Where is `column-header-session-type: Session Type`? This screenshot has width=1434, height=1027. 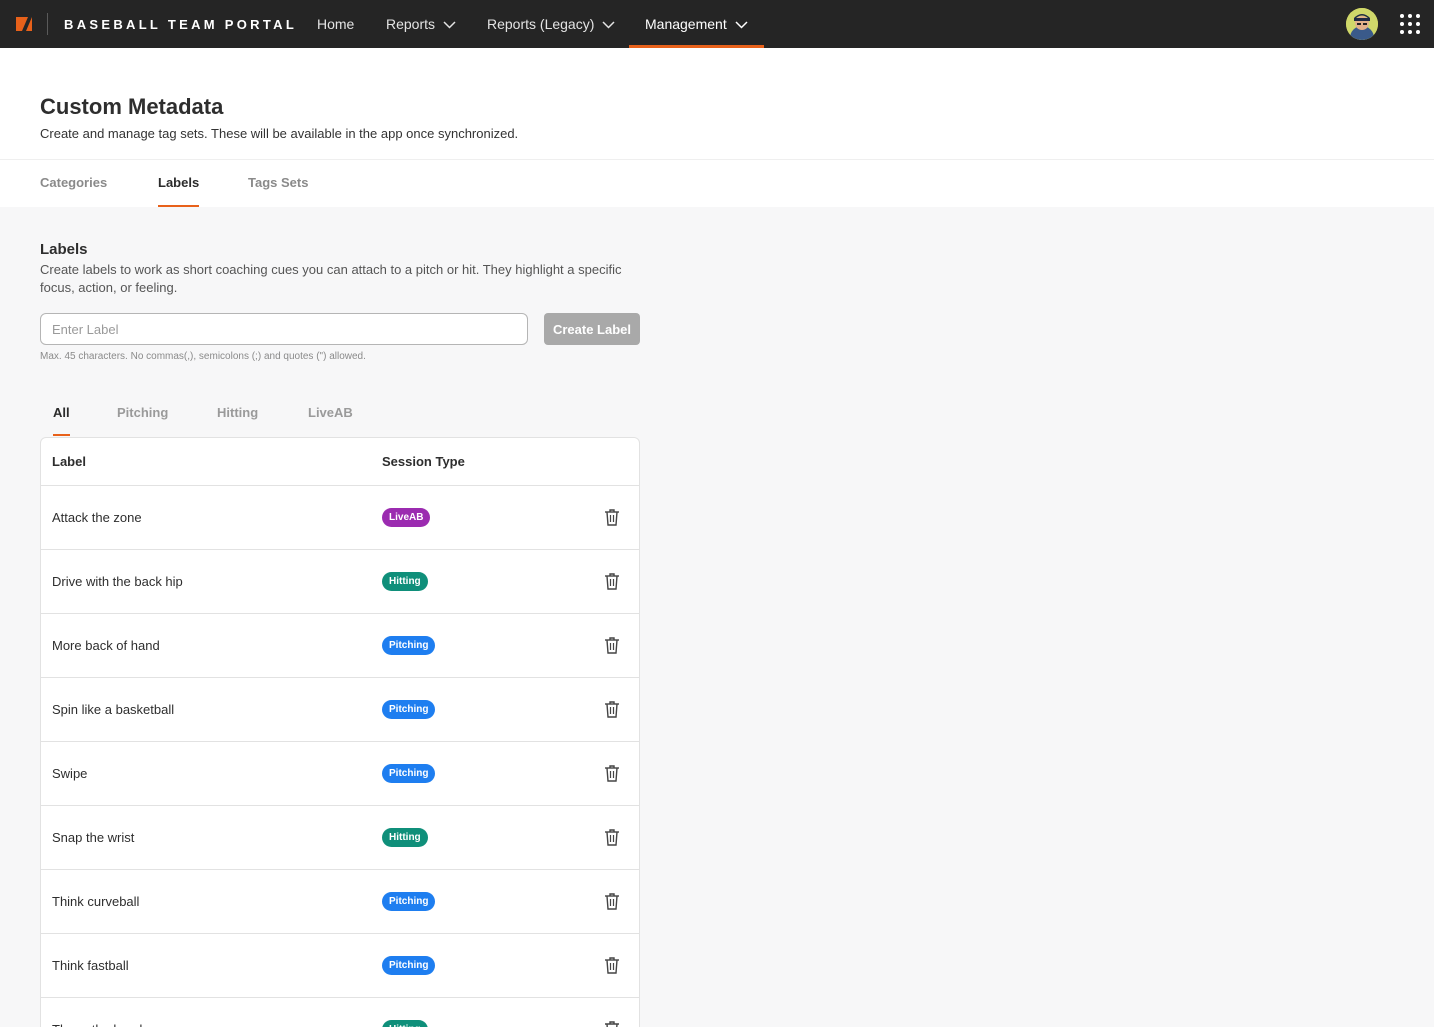
column-header-session-type: Session Type is located at coordinates (423, 461).